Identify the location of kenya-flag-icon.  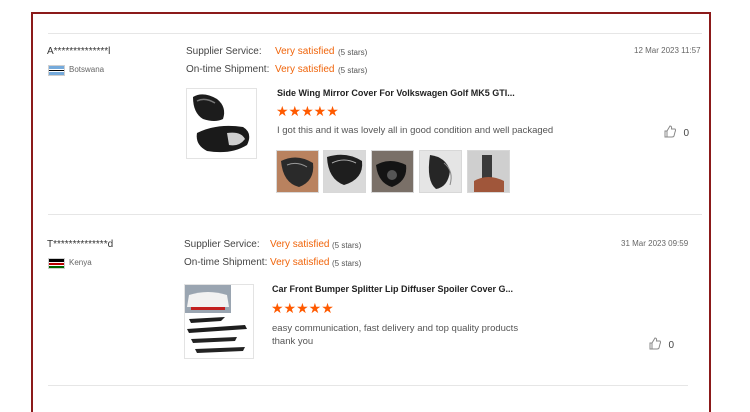
(56, 263).